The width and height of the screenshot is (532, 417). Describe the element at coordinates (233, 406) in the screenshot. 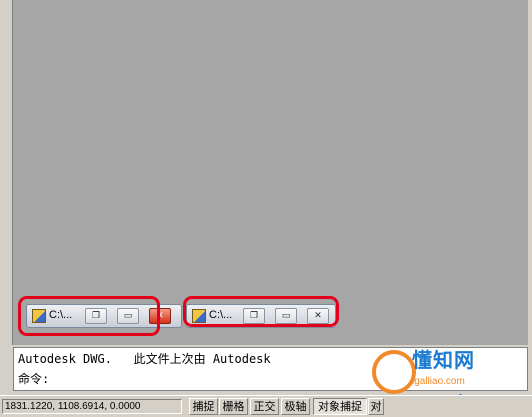

I see `grid-toggle: 栅格` at that location.